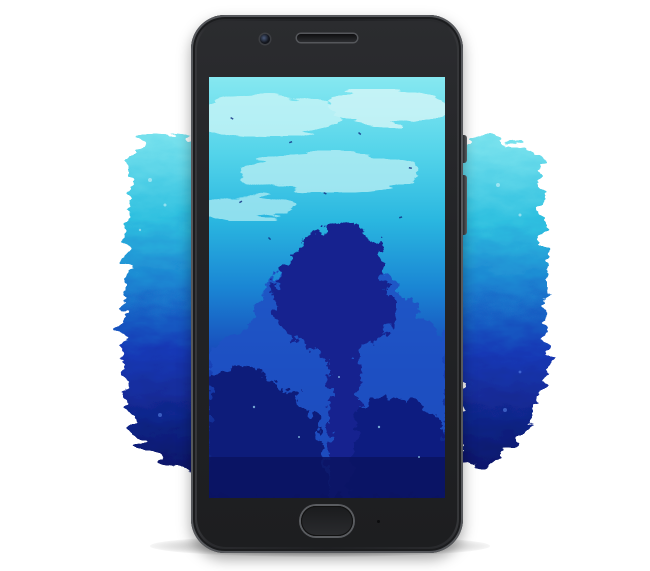 This screenshot has width=650, height=571. I want to click on front-camera-icon, so click(265, 39).